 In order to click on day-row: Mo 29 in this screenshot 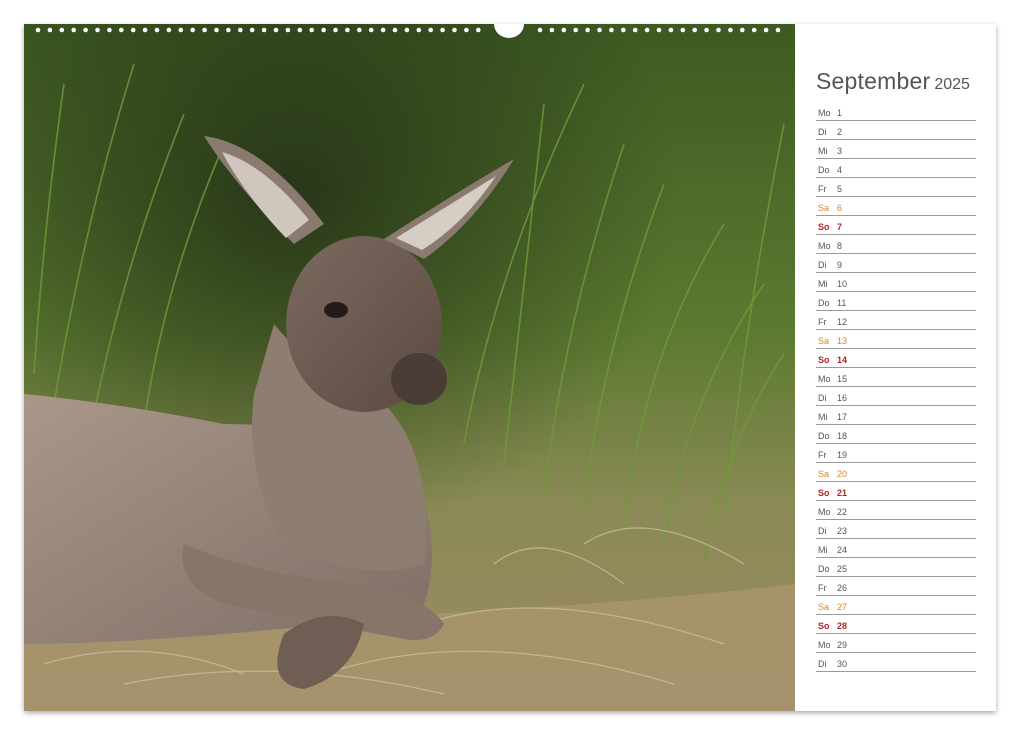, I will do `click(896, 643)`.